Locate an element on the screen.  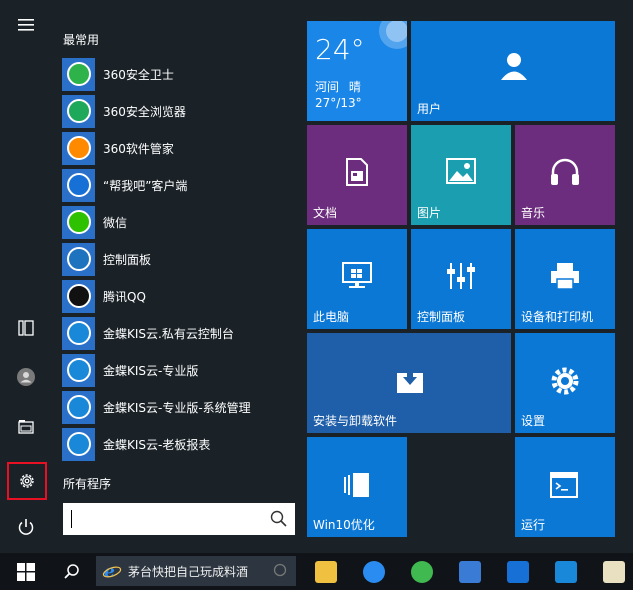
app-label: 360安全卫士 is located at coordinates (138, 74).